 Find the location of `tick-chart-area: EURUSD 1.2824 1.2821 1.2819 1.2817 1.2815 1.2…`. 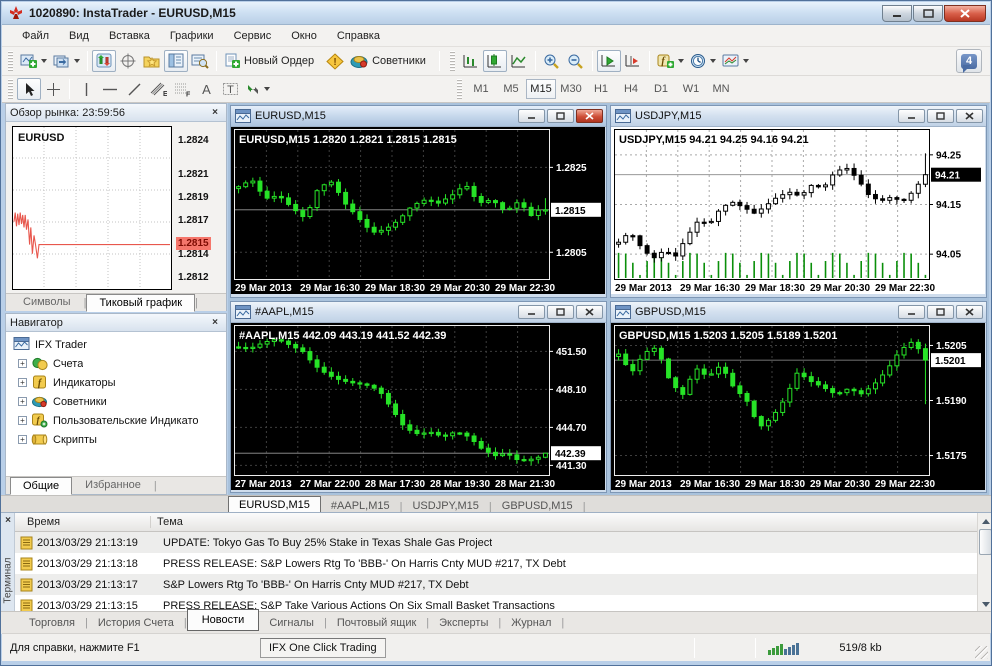

tick-chart-area: EURUSD 1.2824 1.2821 1.2819 1.2817 1.2815 1.2… is located at coordinates (116, 207).